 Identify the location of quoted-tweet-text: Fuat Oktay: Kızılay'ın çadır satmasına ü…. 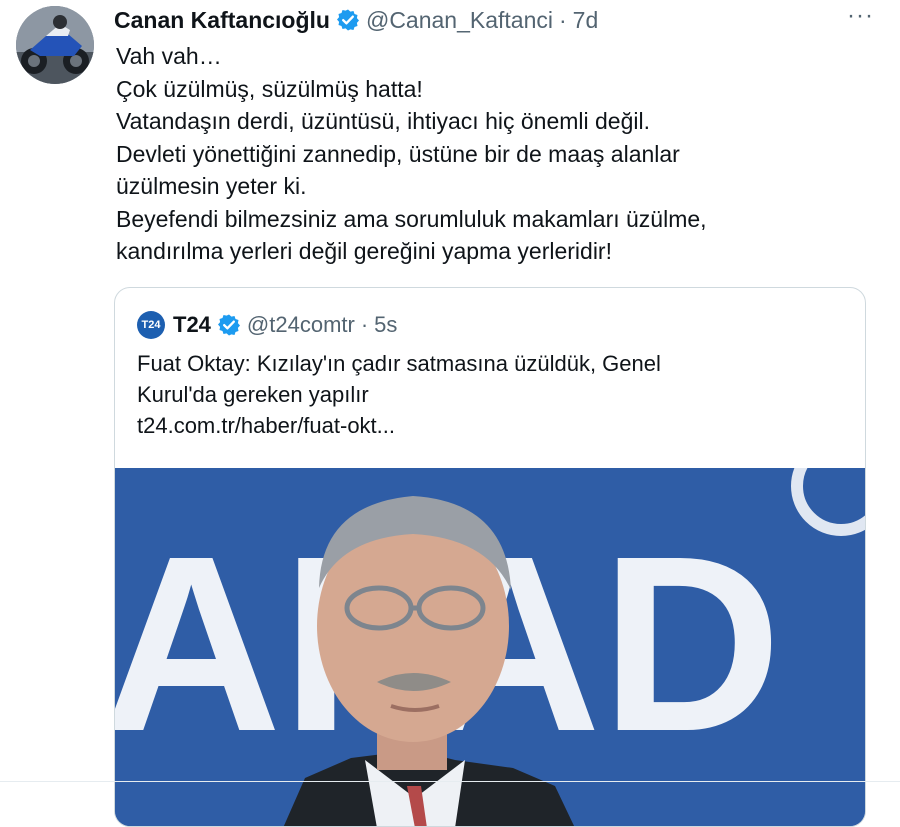
(492, 394).